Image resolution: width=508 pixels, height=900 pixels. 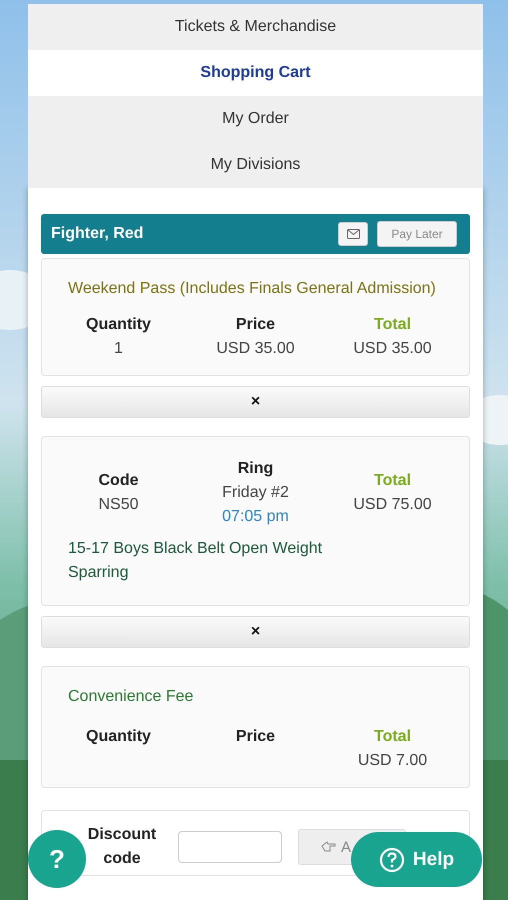 I want to click on discount-label: Discount code, so click(x=122, y=847).